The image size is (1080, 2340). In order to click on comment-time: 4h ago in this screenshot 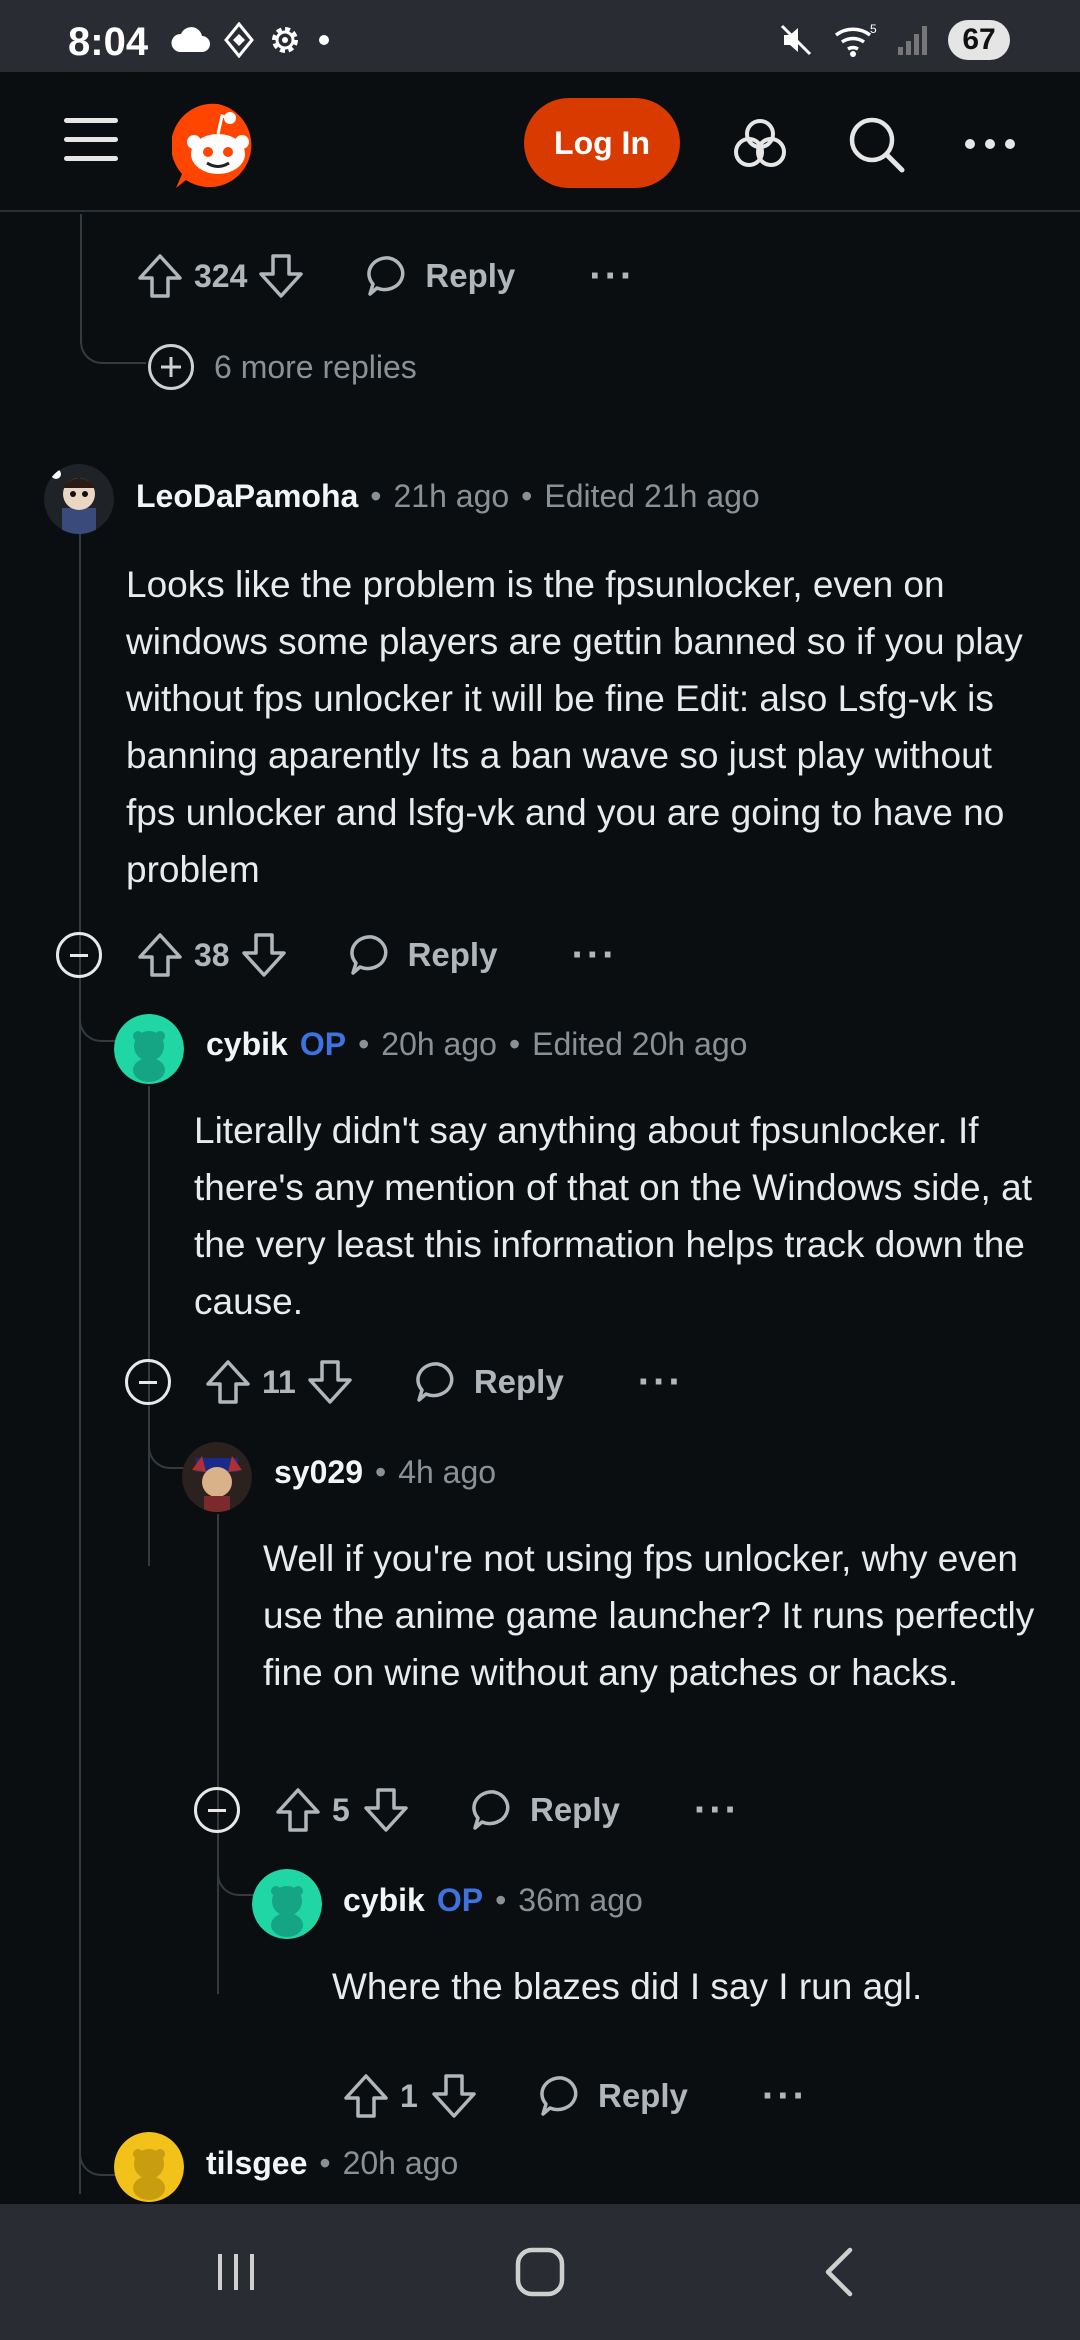, I will do `click(447, 1472)`.